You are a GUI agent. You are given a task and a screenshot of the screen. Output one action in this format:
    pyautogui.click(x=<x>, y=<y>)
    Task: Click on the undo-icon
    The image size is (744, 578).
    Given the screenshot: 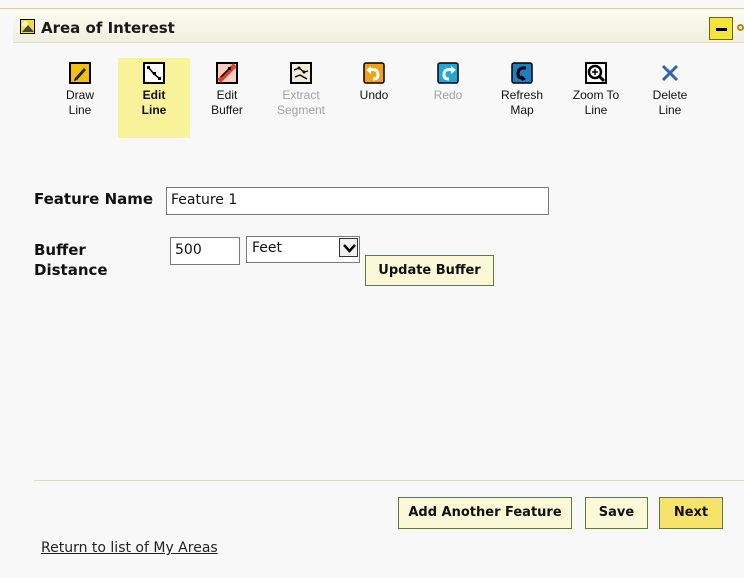 What is the action you would take?
    pyautogui.click(x=374, y=73)
    